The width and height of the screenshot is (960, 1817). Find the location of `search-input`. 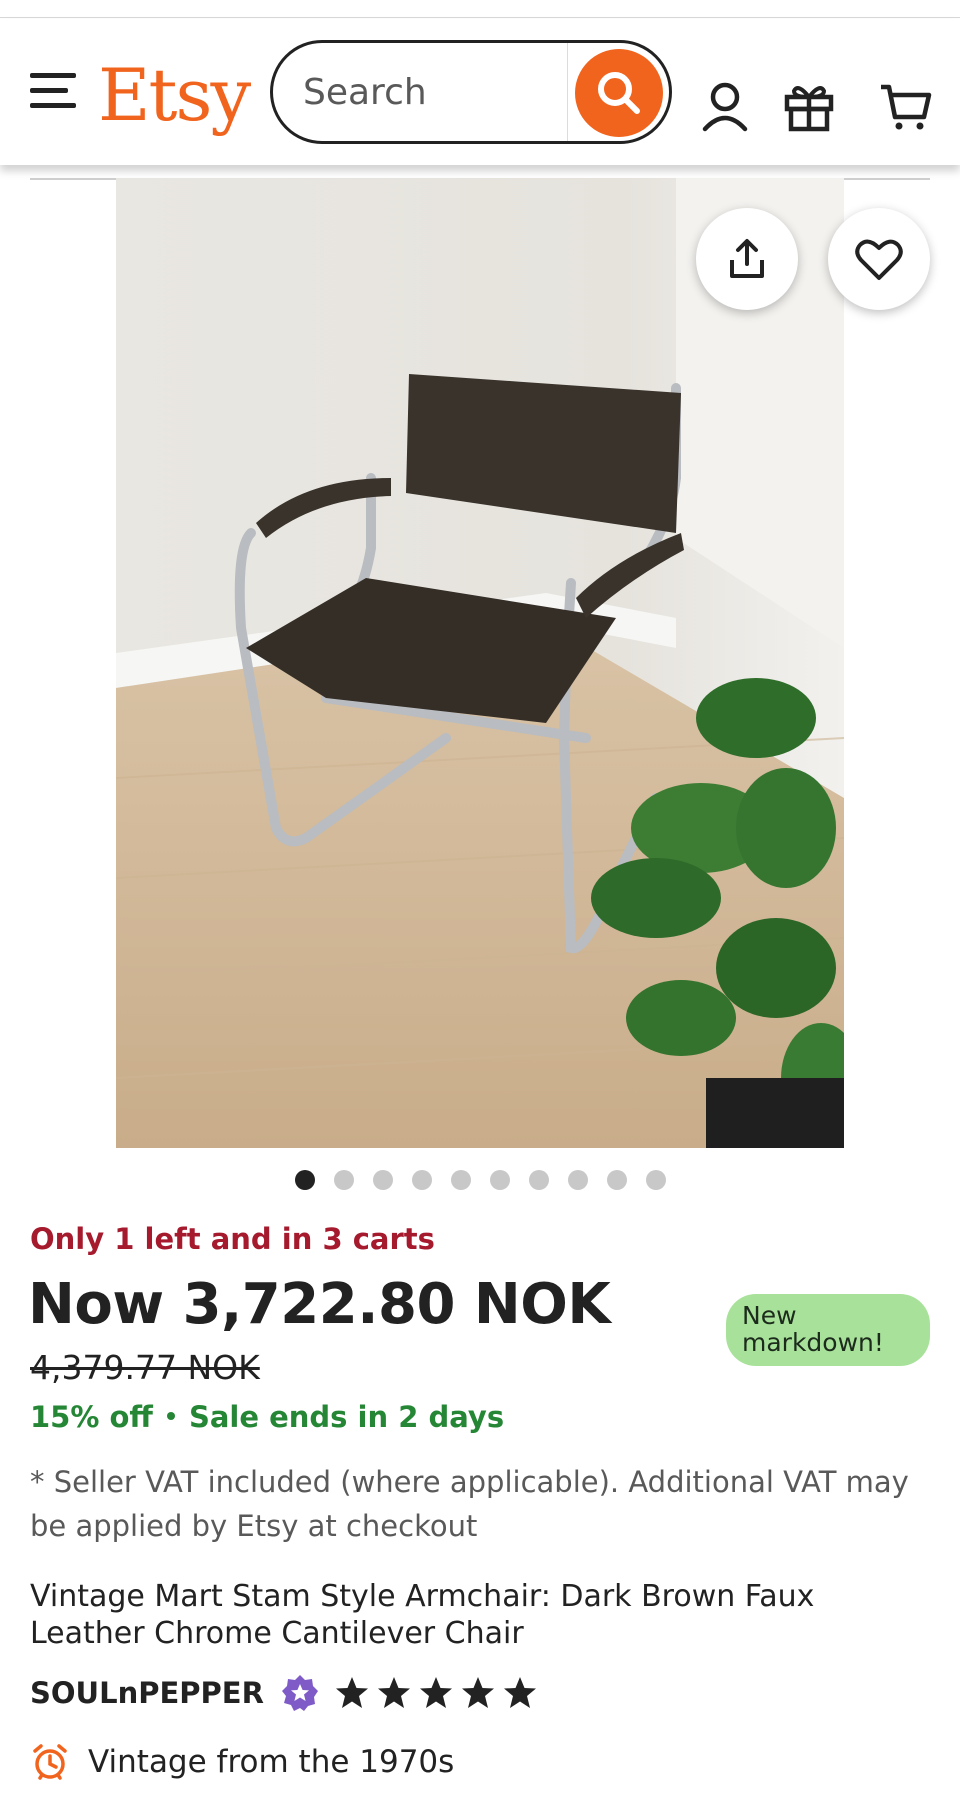

search-input is located at coordinates (438, 92).